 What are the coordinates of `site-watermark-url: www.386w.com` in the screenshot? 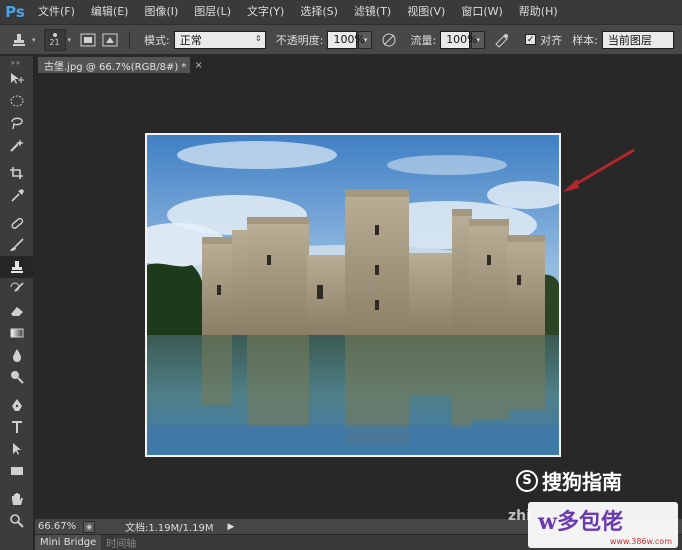 It's located at (640, 541).